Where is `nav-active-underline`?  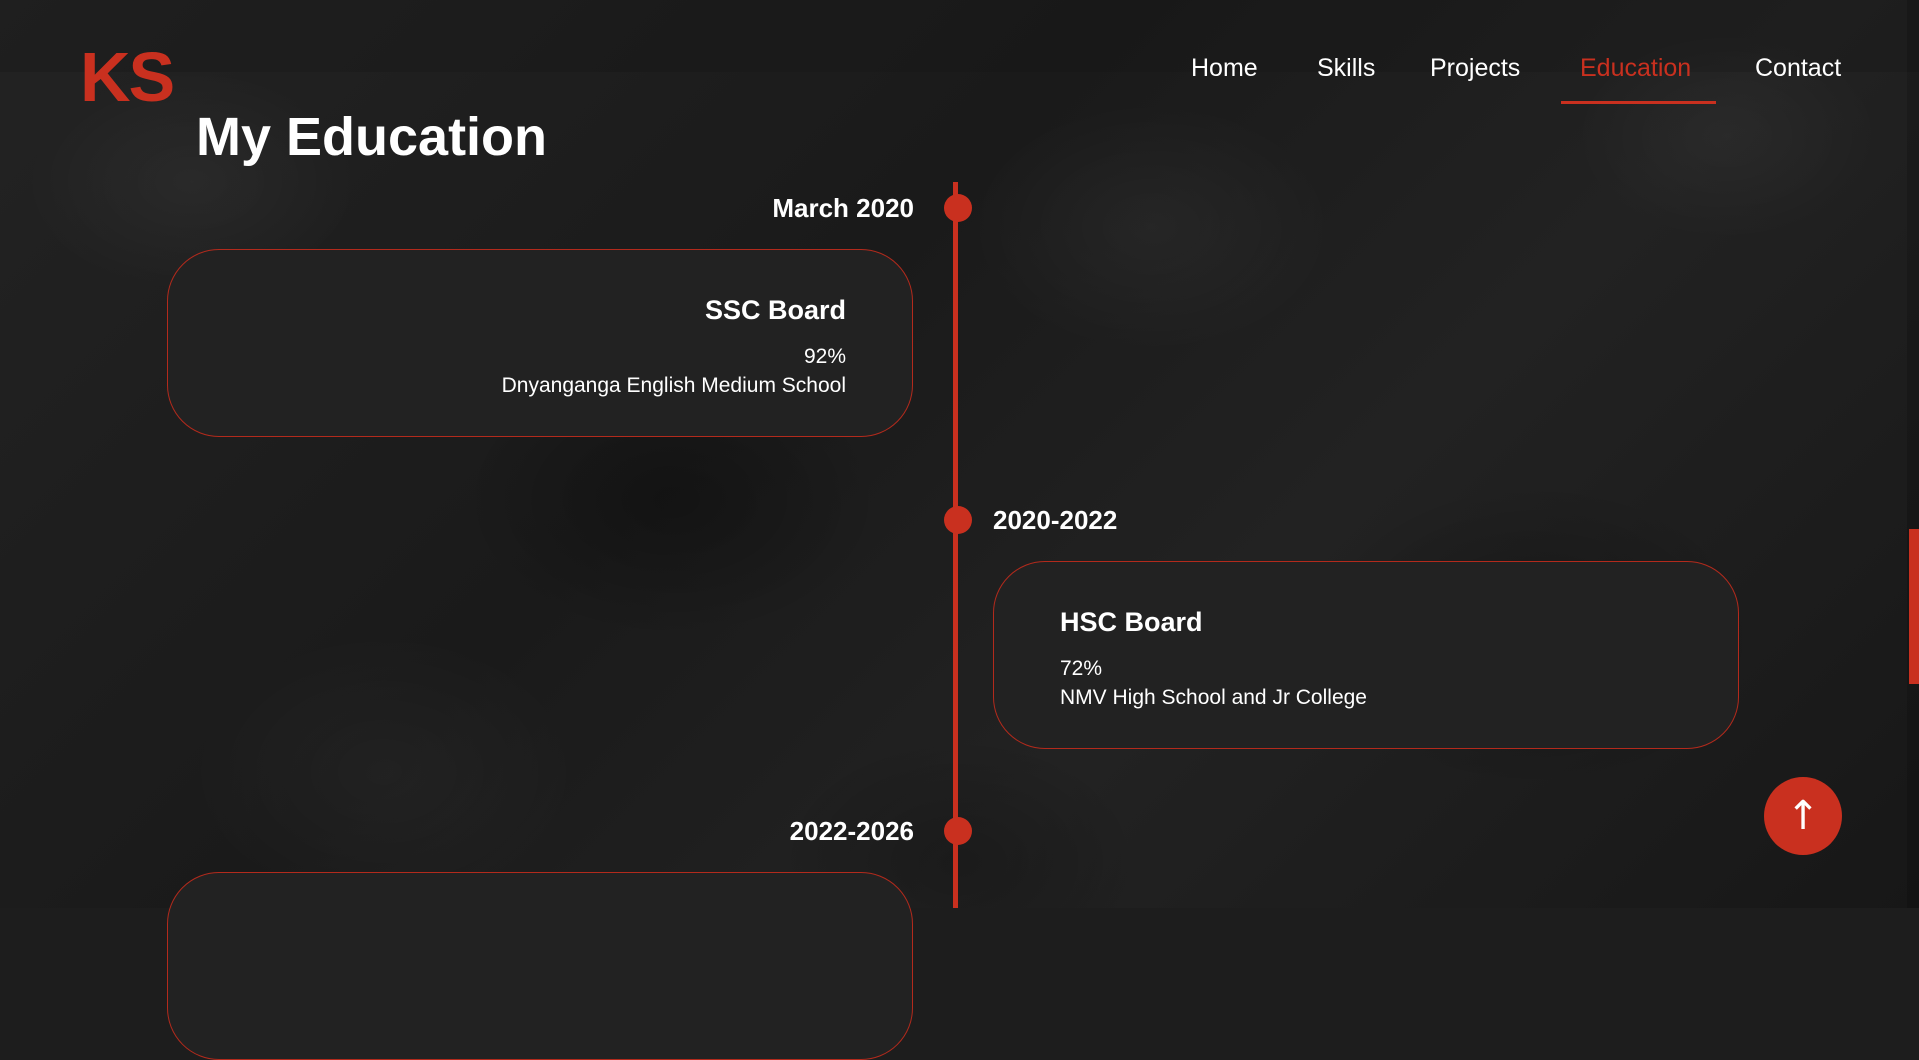 nav-active-underline is located at coordinates (1638, 102).